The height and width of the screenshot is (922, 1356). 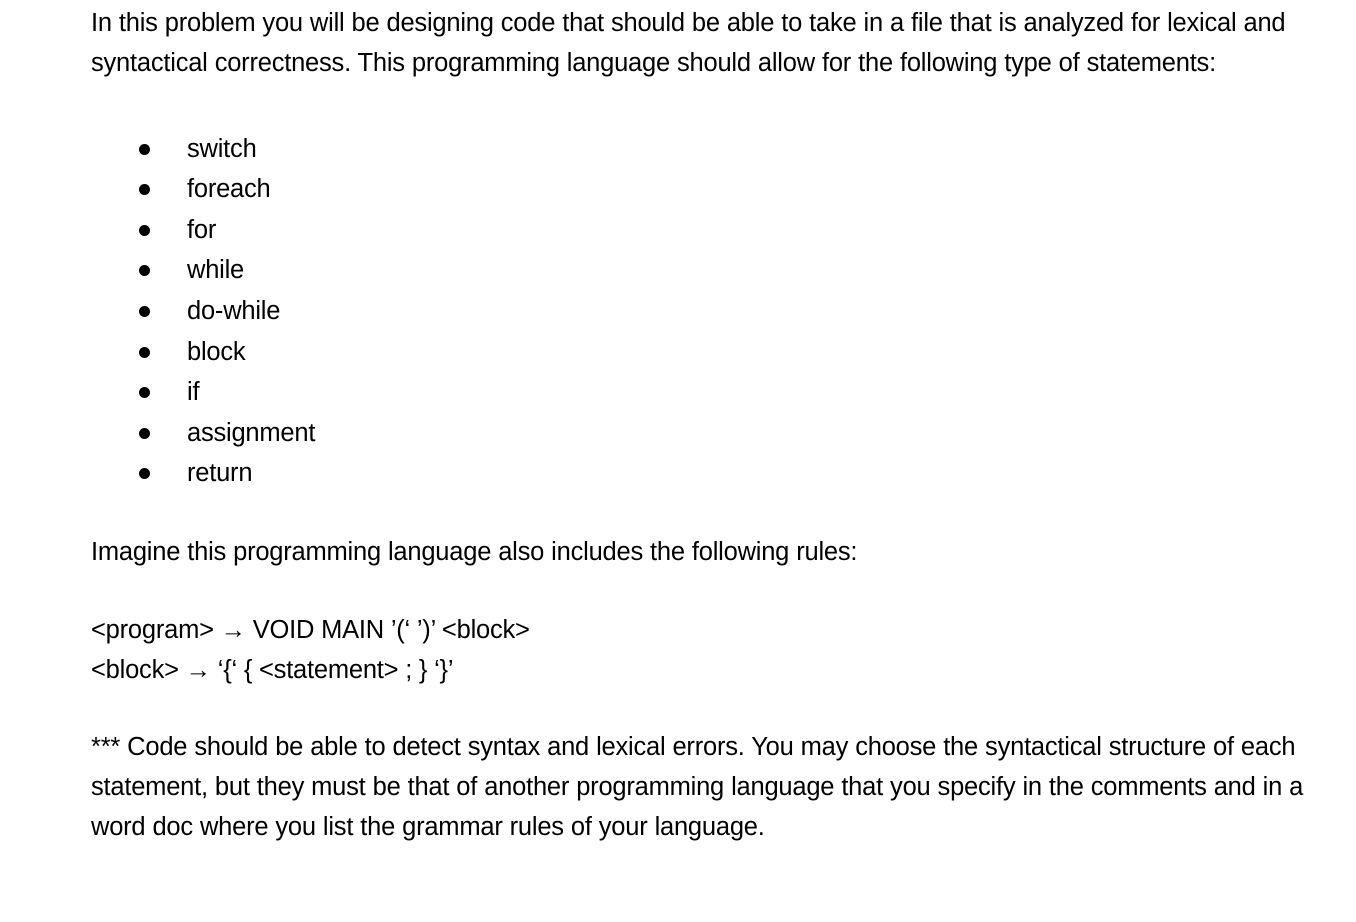 I want to click on list-item: foreach, so click(x=707, y=189).